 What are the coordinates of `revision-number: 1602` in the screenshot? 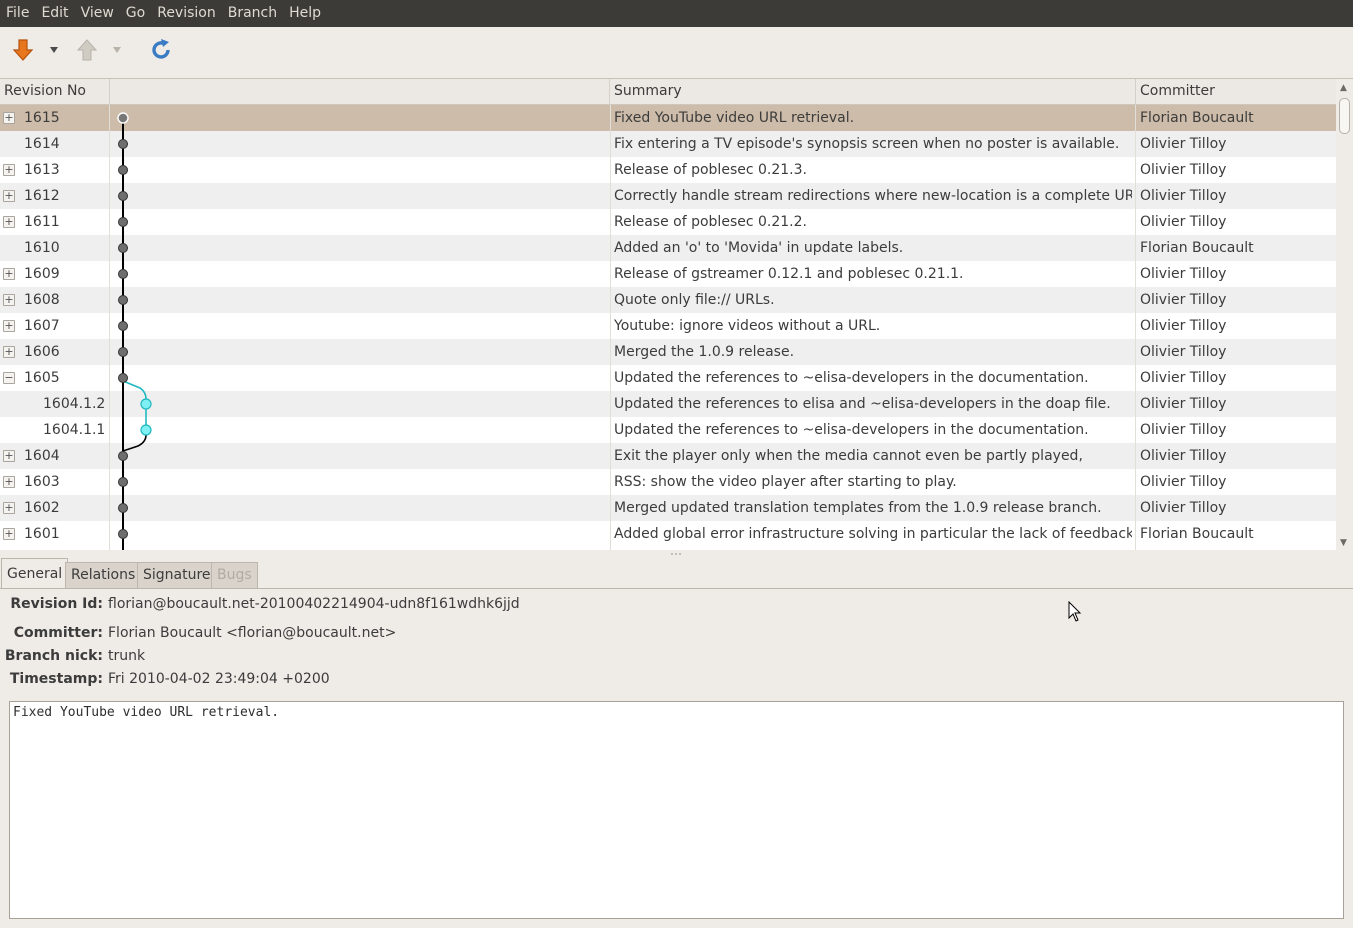 It's located at (42, 508).